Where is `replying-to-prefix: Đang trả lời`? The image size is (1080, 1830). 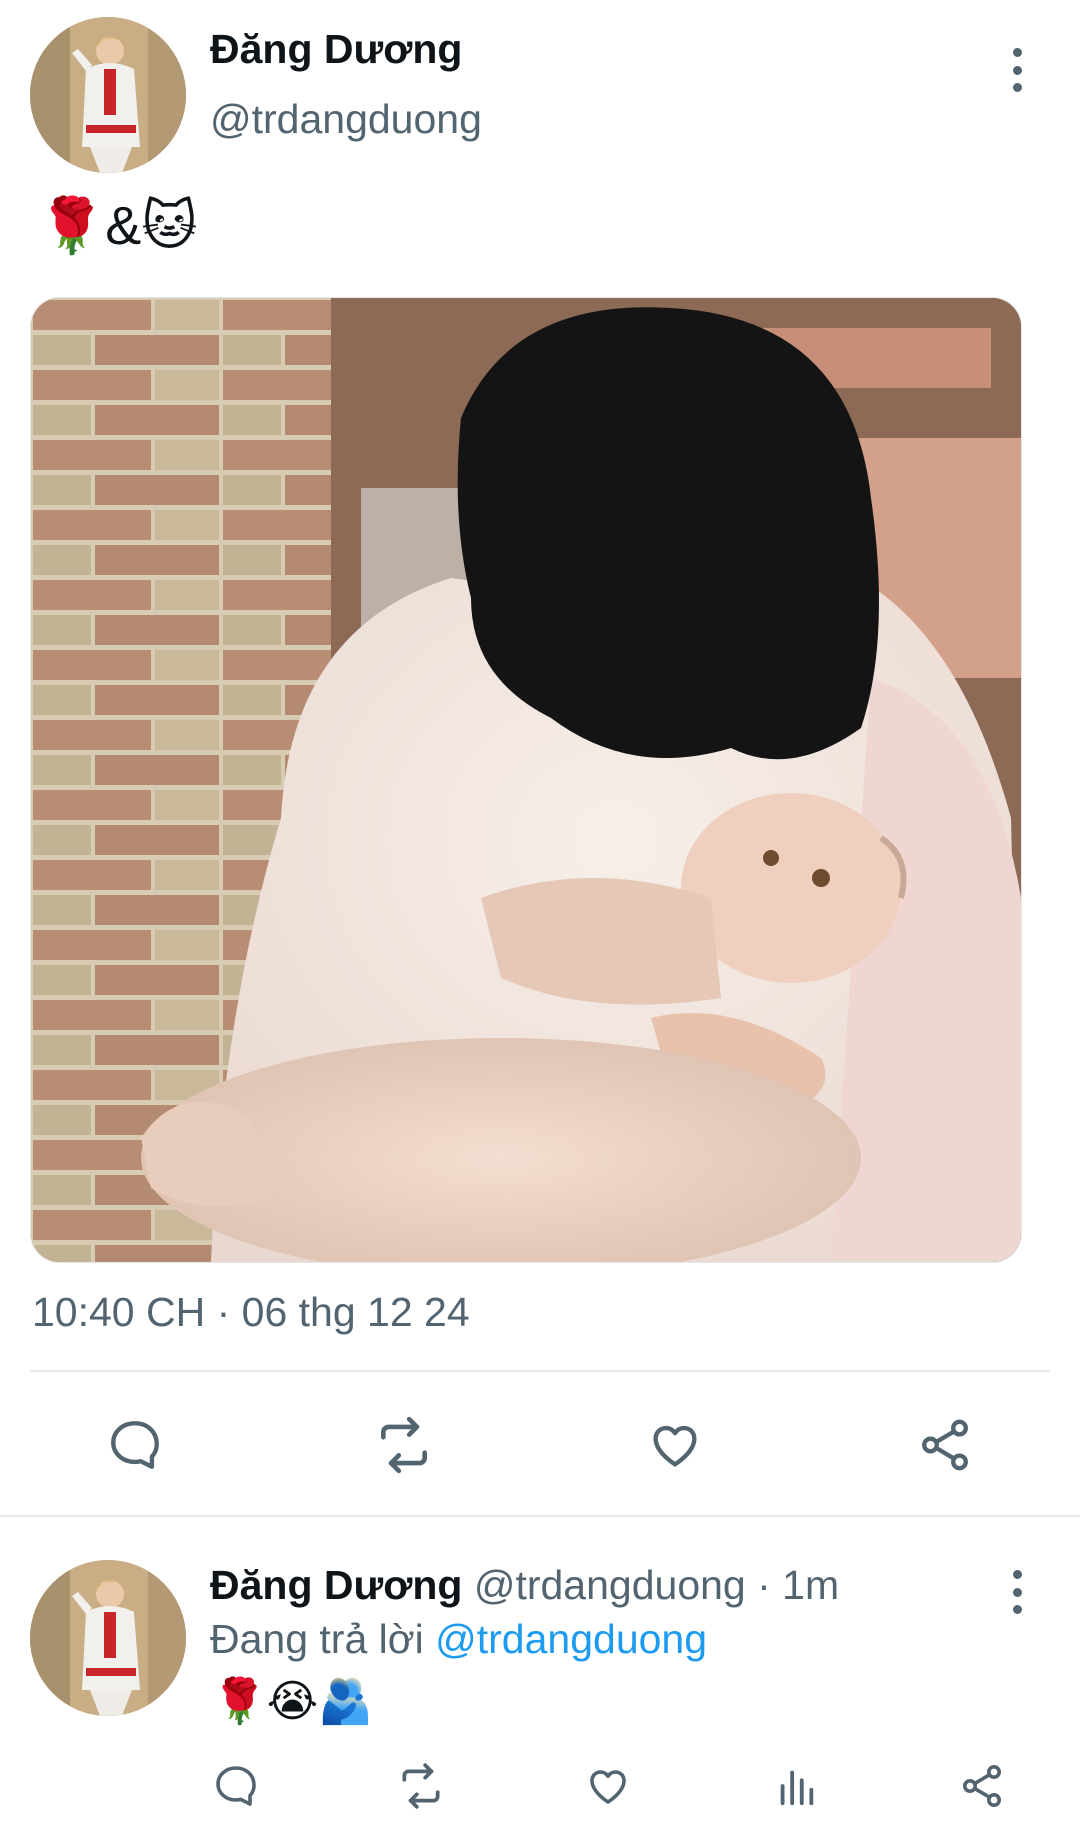 replying-to-prefix: Đang trả lời is located at coordinates (323, 1639).